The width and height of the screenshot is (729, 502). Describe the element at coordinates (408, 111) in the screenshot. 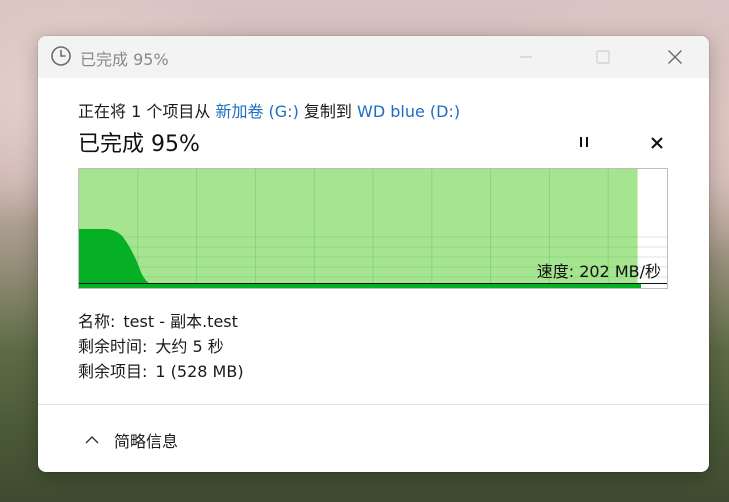

I see `destination-location-link: WD blue (D:)` at that location.